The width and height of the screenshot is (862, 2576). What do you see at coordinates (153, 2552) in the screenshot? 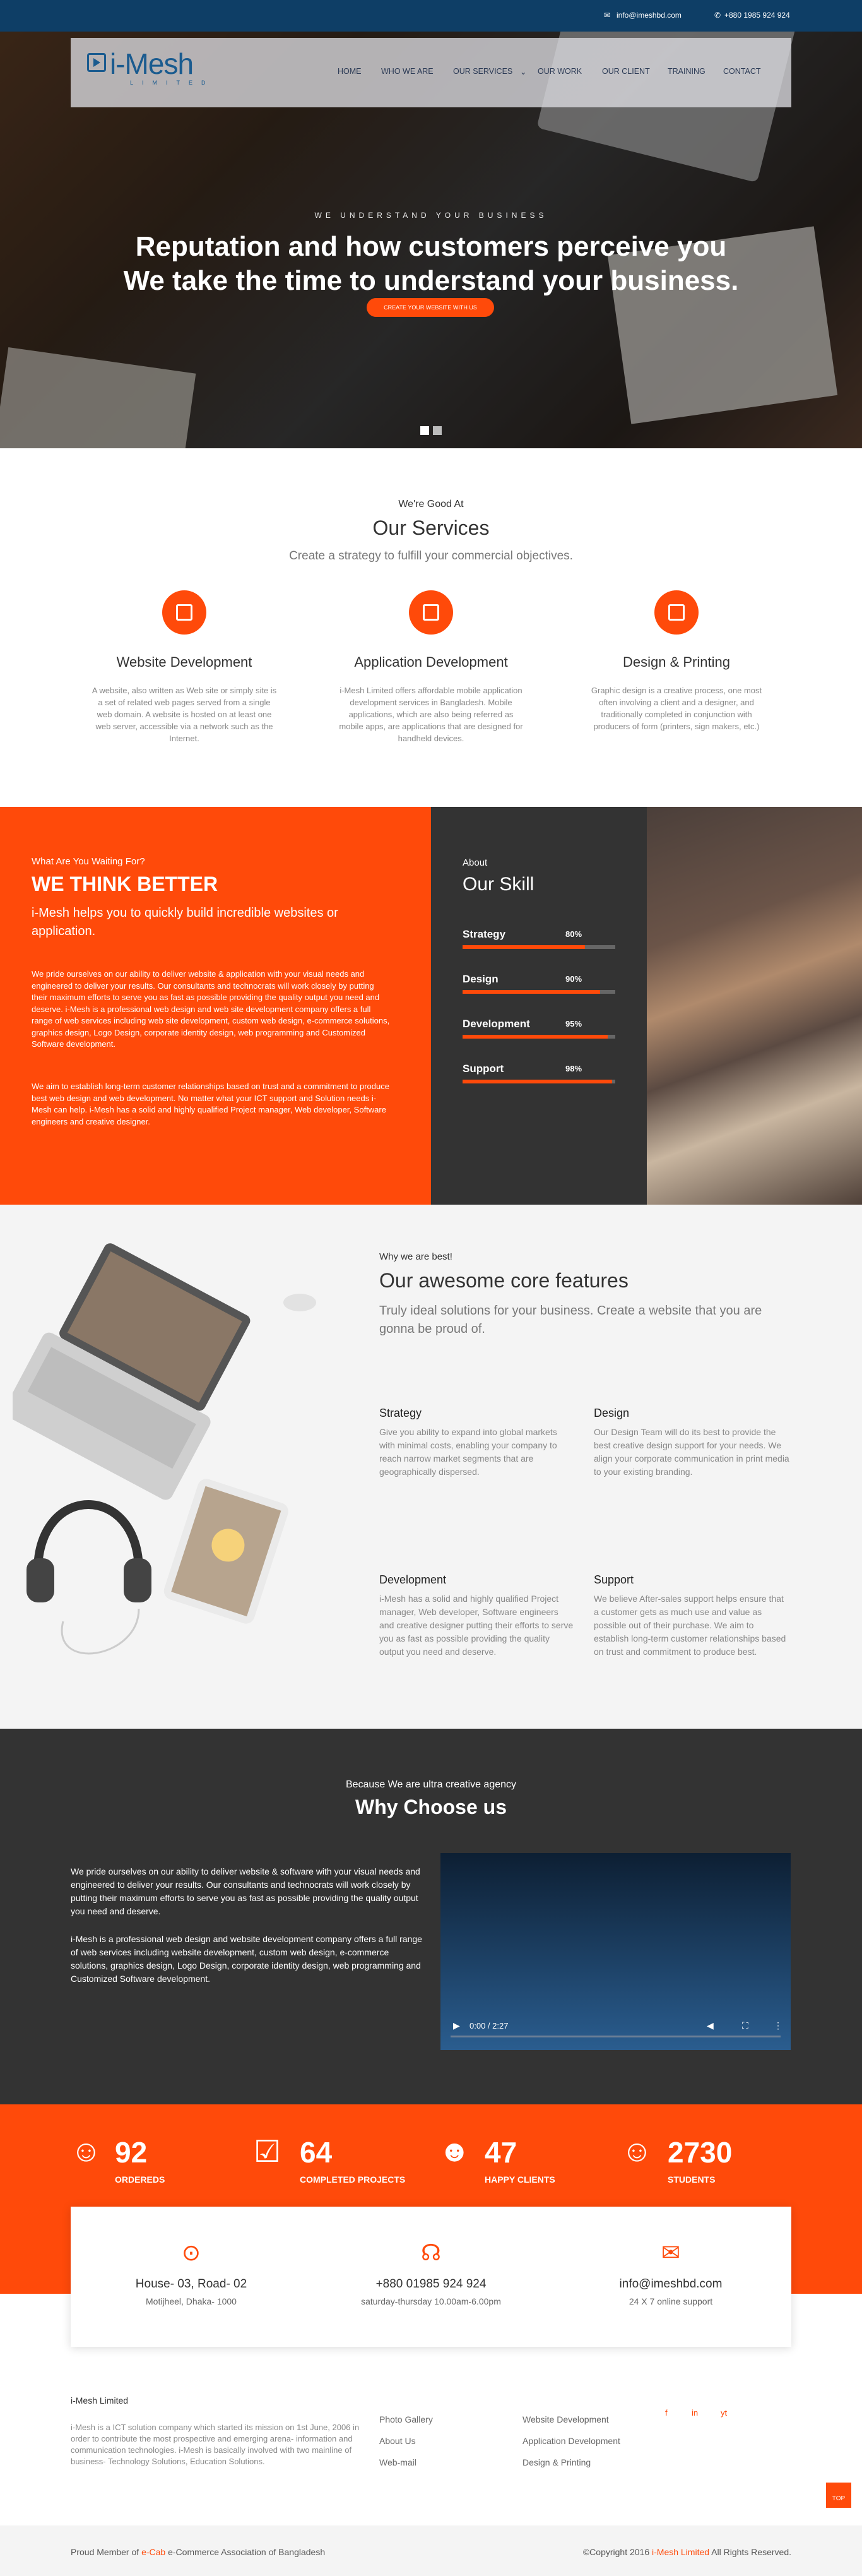
I see `ecab-link: e-Cab` at bounding box center [153, 2552].